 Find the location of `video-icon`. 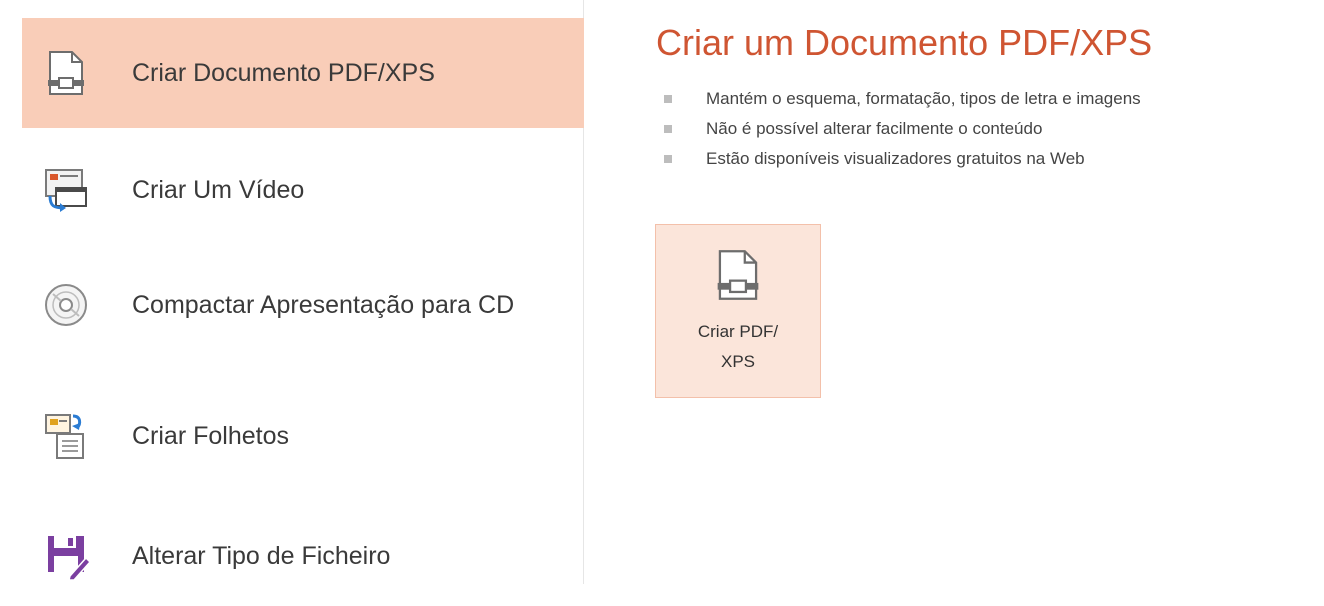

video-icon is located at coordinates (66, 190).